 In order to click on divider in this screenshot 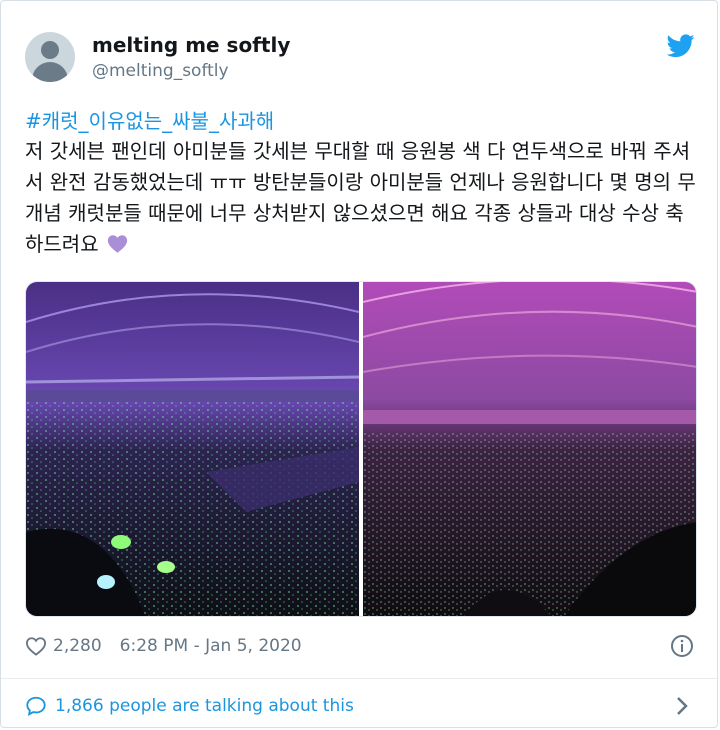, I will do `click(360, 678)`.